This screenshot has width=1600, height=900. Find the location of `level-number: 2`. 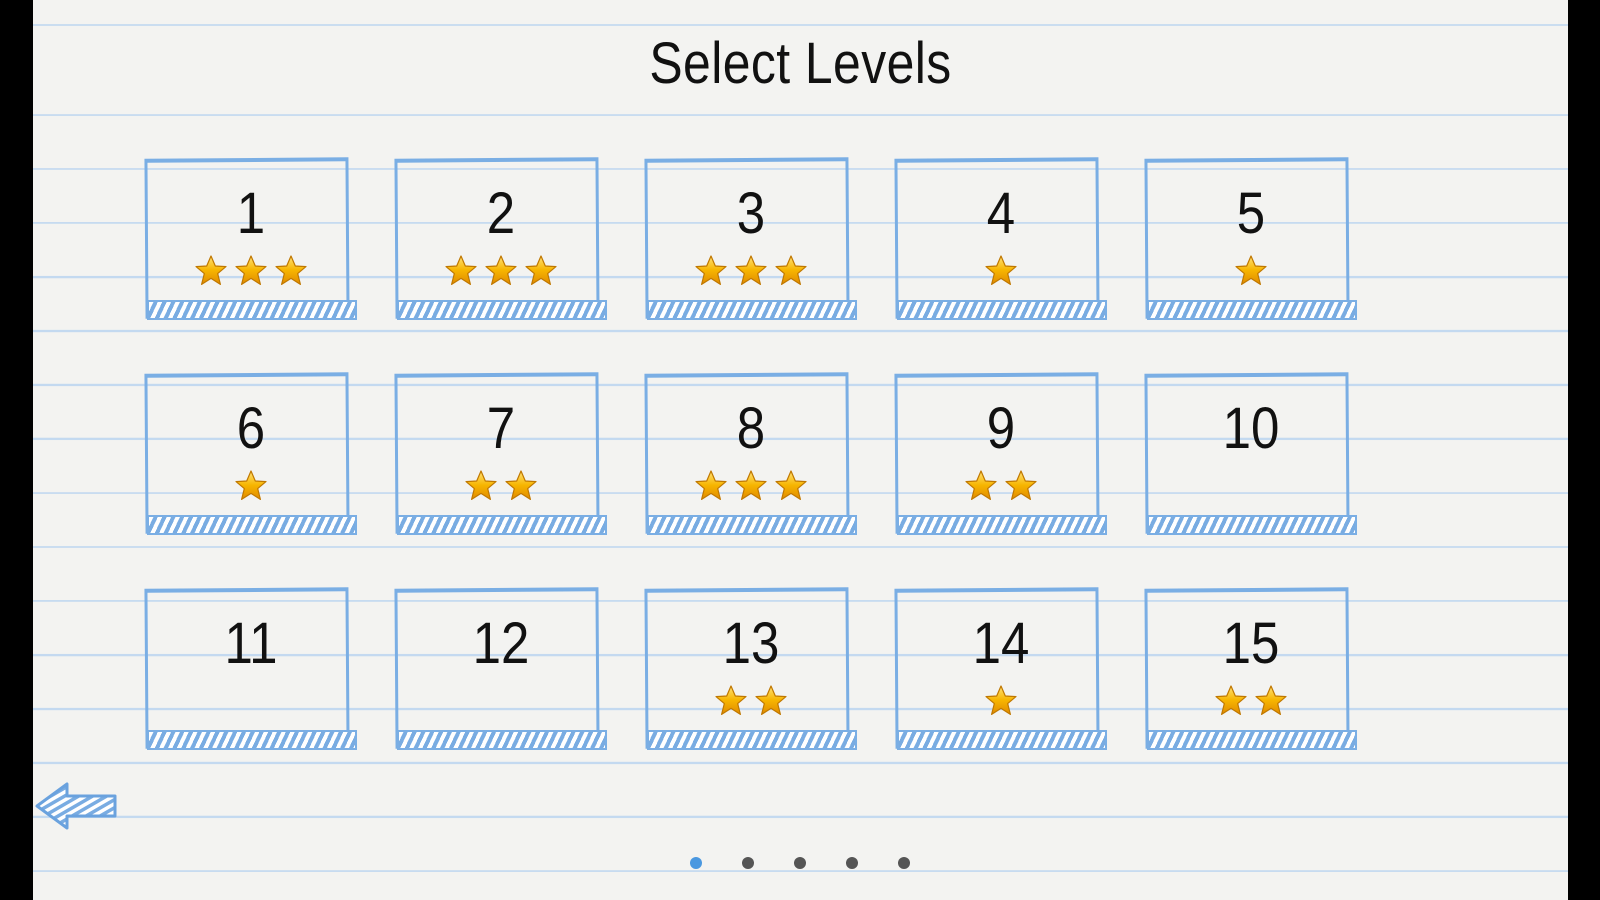

level-number: 2 is located at coordinates (501, 213).